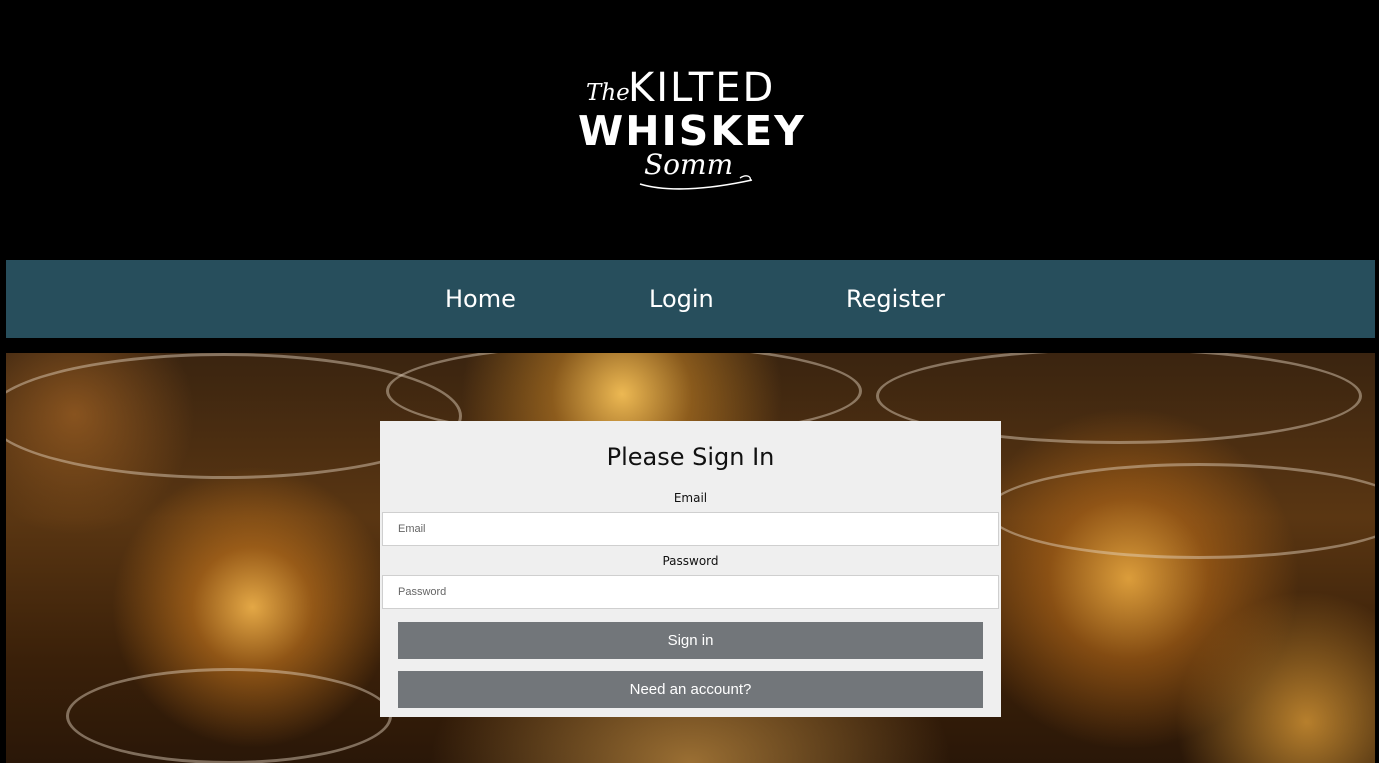 This screenshot has height=763, width=1379. Describe the element at coordinates (690, 640) in the screenshot. I see `sign-in-button: Sign in` at that location.